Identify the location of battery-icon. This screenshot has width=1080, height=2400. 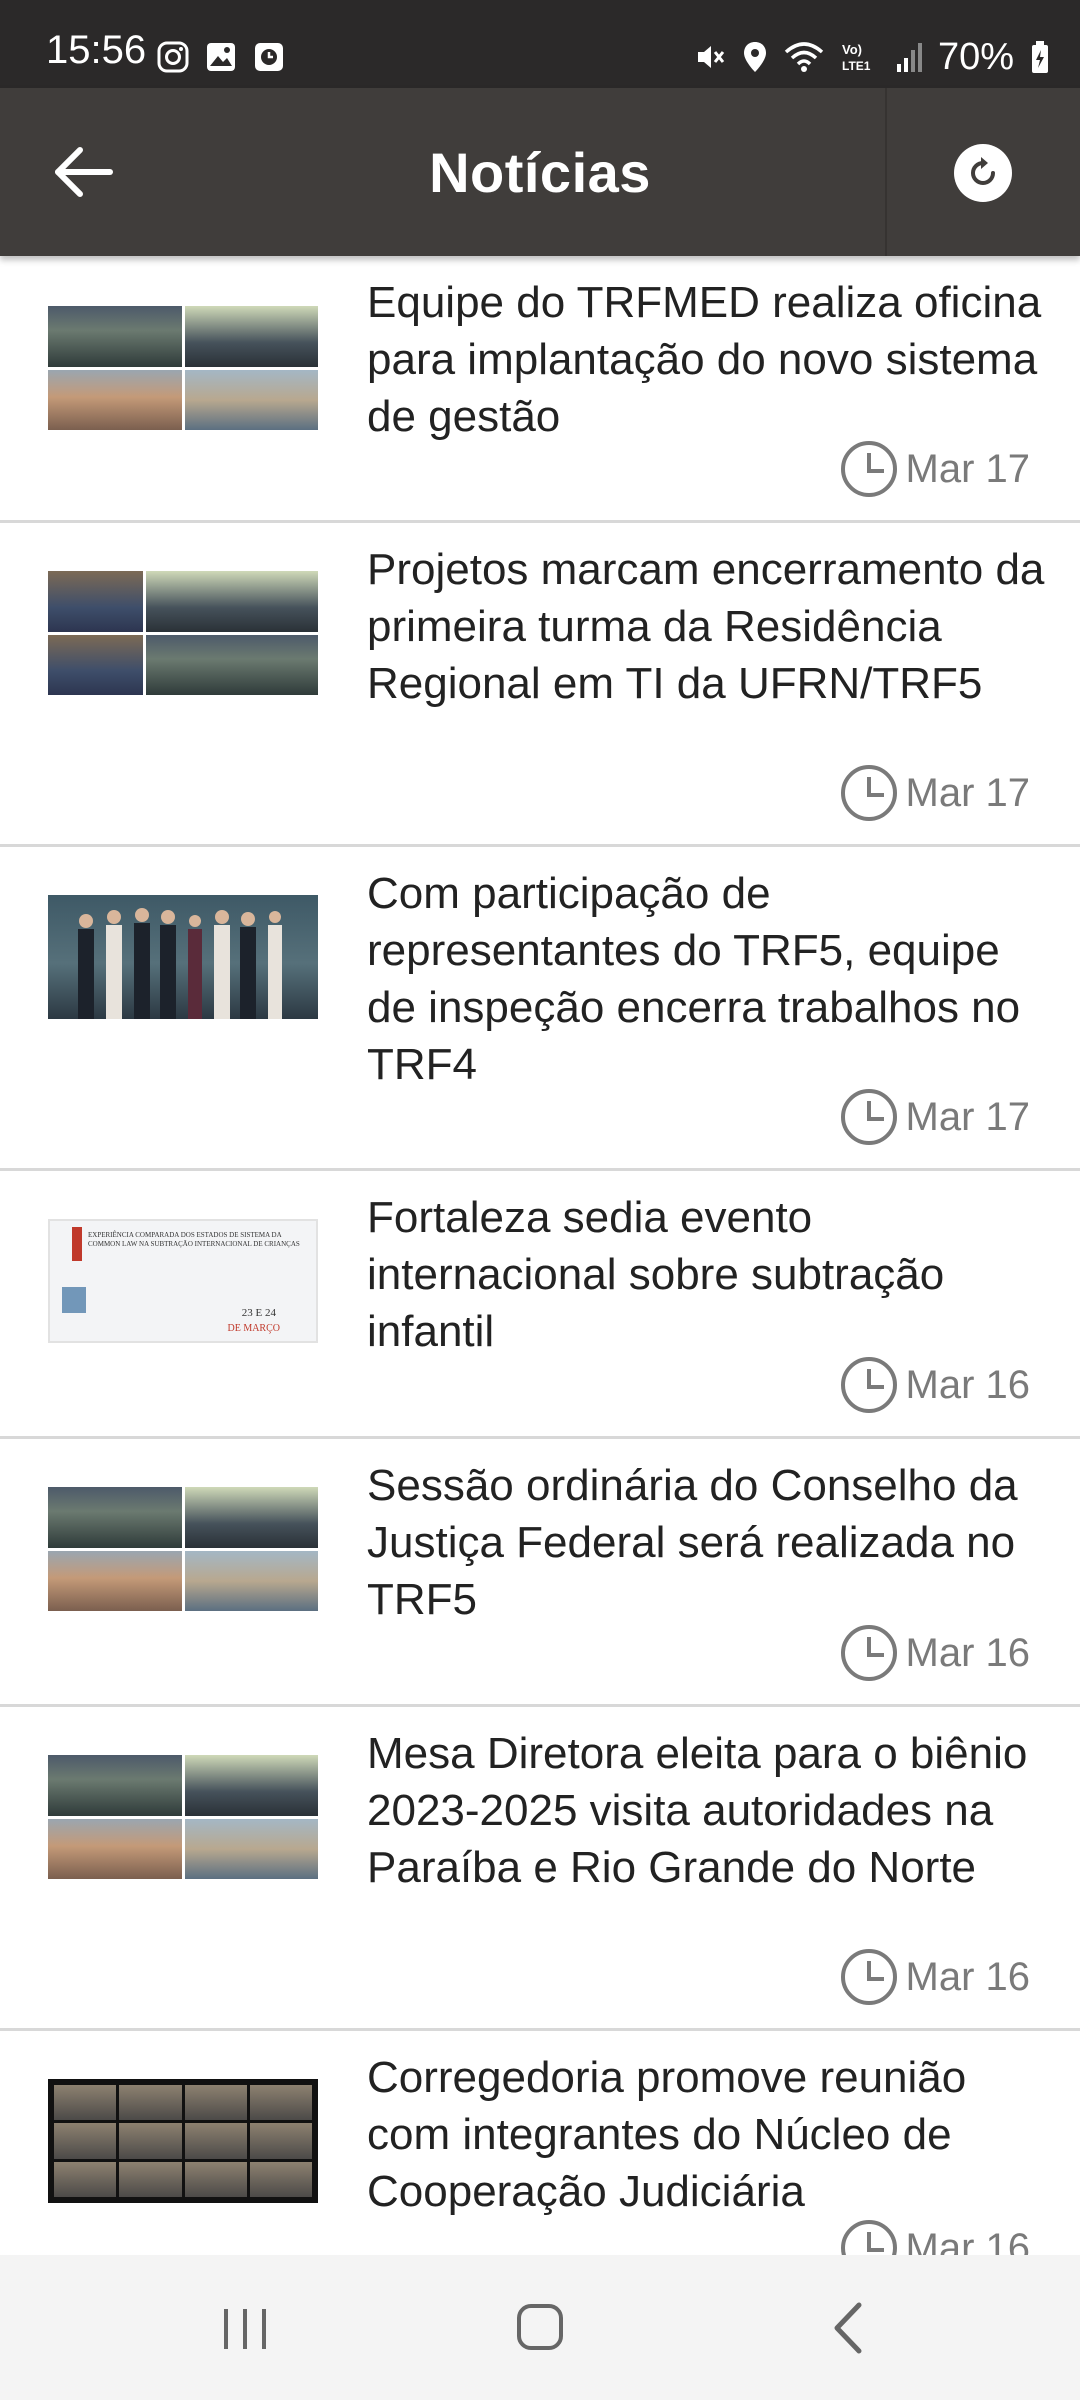
(1040, 57).